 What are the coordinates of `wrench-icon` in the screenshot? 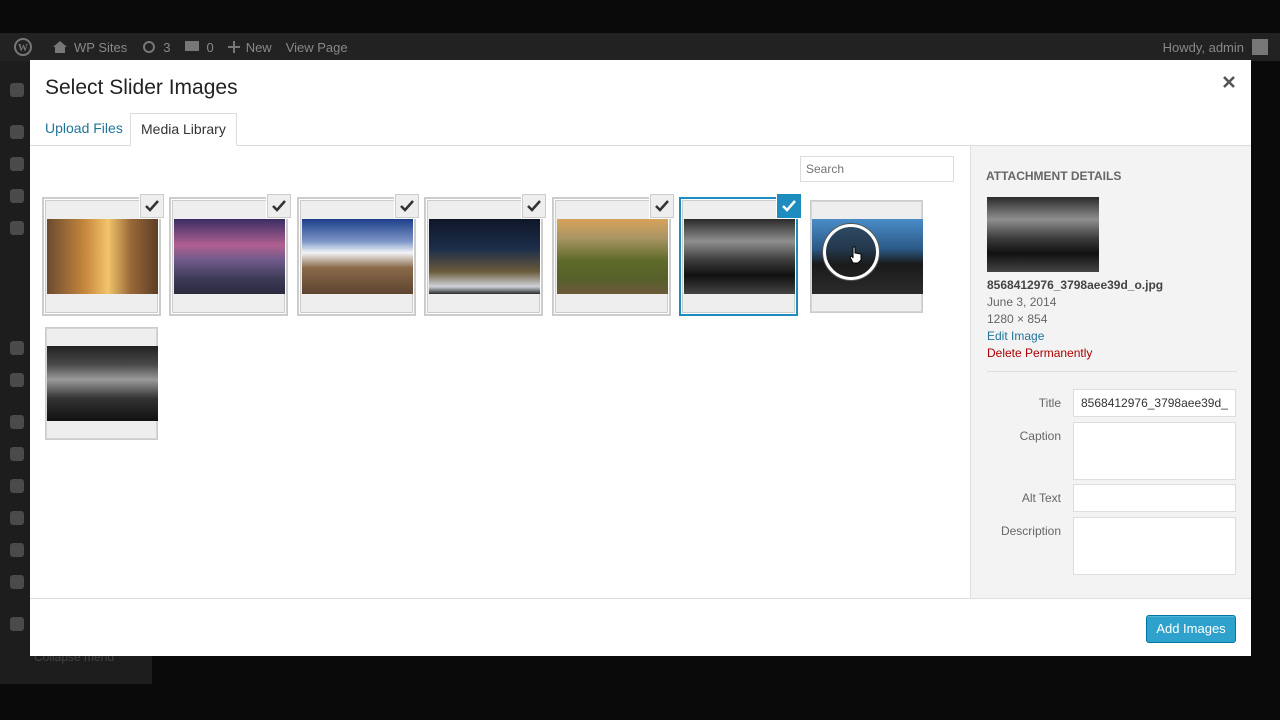 It's located at (17, 518).